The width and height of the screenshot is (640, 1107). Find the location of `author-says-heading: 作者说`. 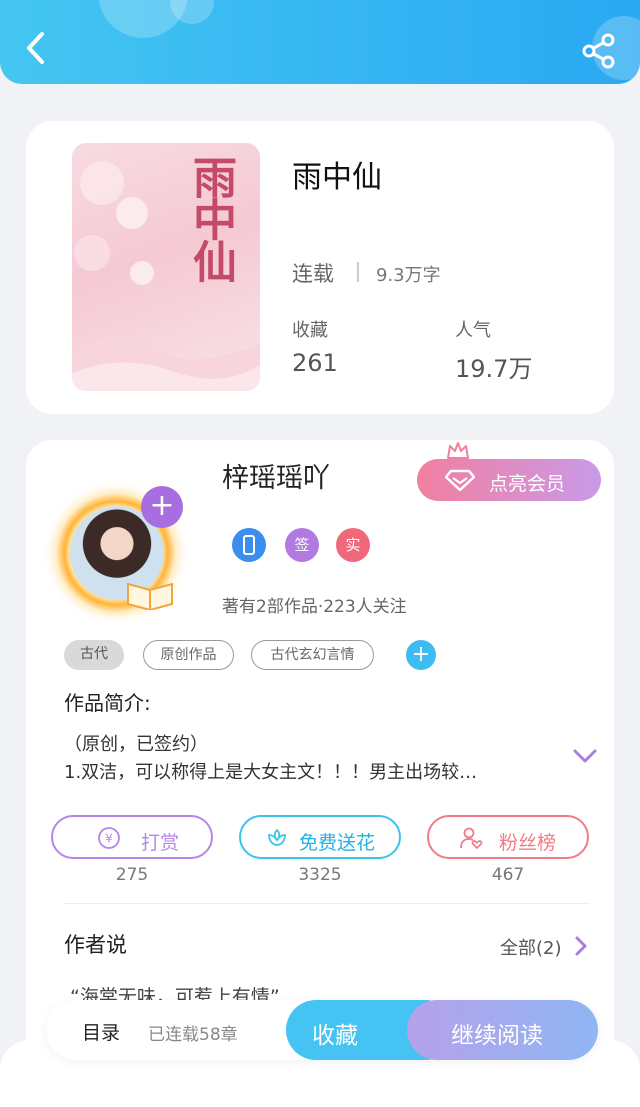

author-says-heading: 作者说 is located at coordinates (95, 945).